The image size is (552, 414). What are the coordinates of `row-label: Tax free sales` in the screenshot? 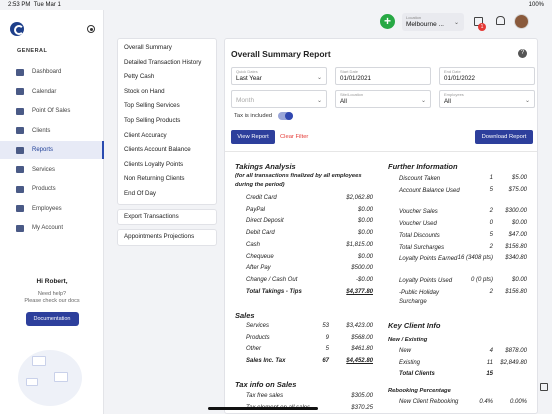 It's located at (265, 396).